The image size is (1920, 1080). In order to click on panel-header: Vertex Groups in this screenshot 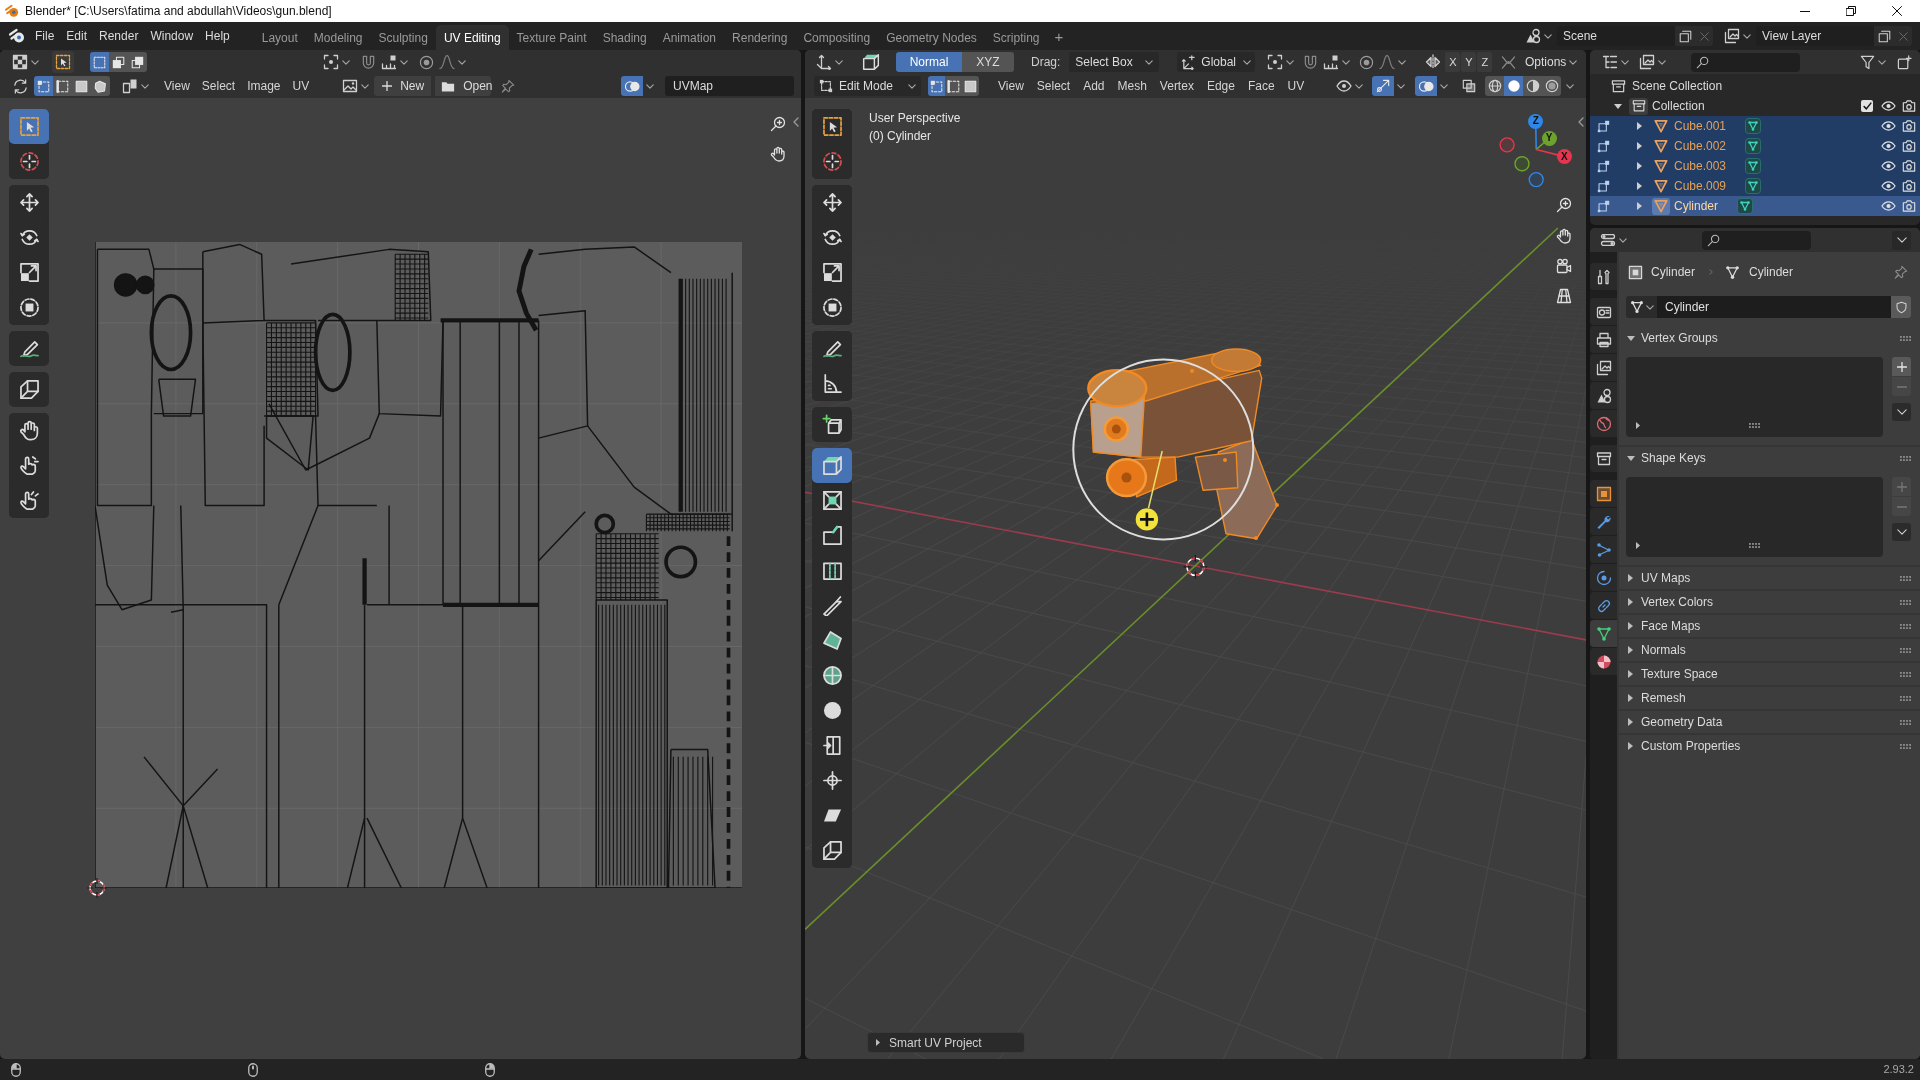, I will do `click(1769, 338)`.